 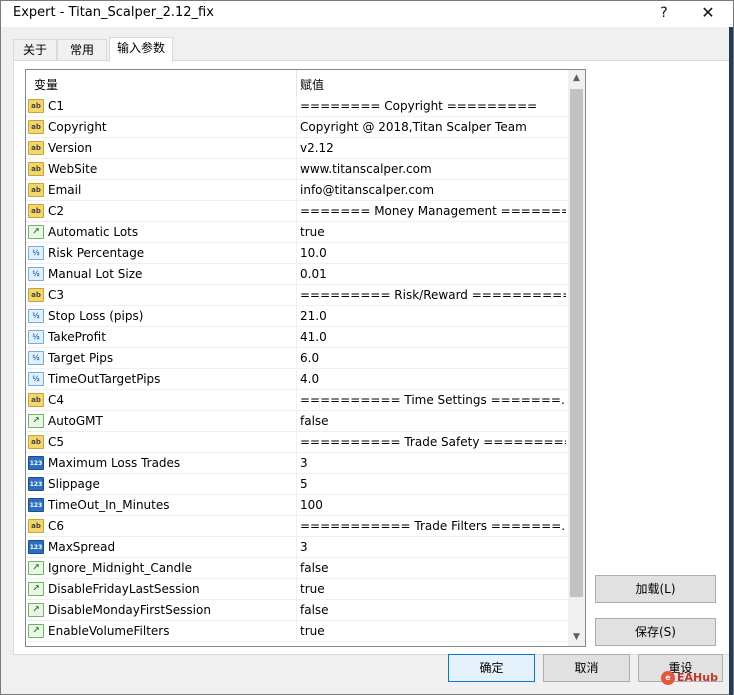 I want to click on grid-header: 变量 赋值, so click(x=297, y=83).